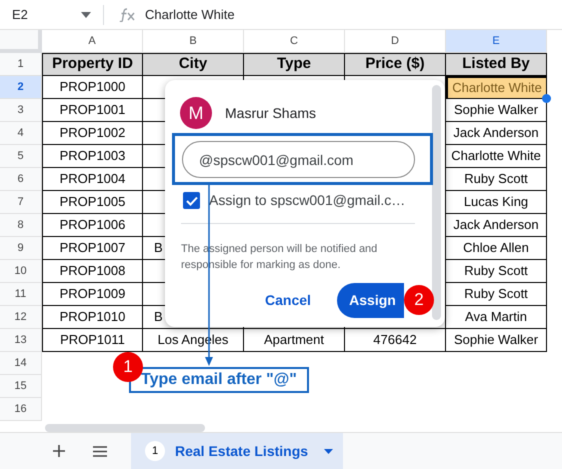  I want to click on horizontal-scrollbar, so click(125, 428).